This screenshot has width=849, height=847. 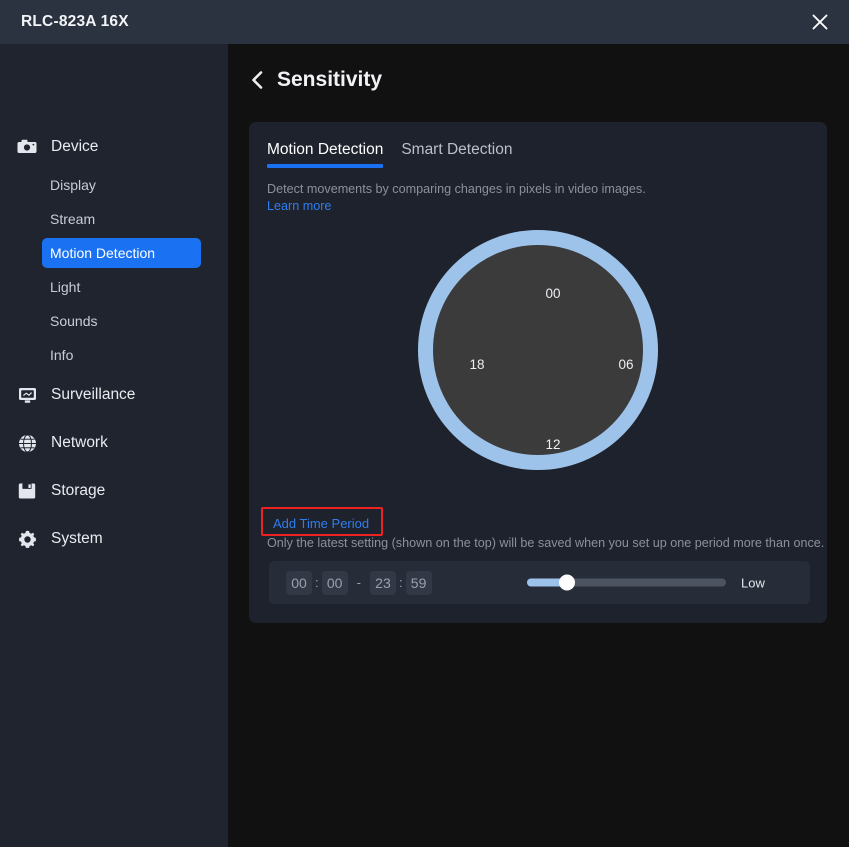 I want to click on sidebar-item-storage: Storage, so click(x=114, y=491).